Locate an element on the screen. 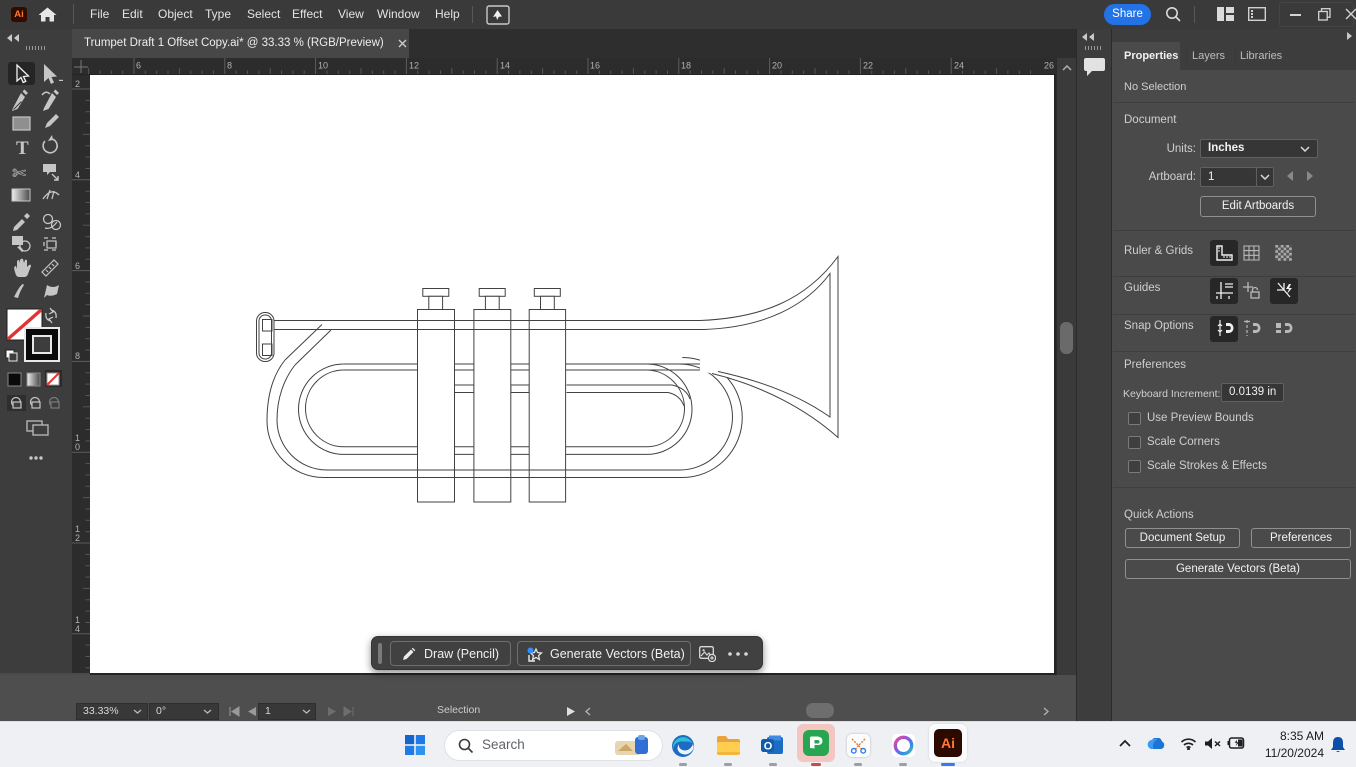  svg-text: 20 is located at coordinates (777, 66).